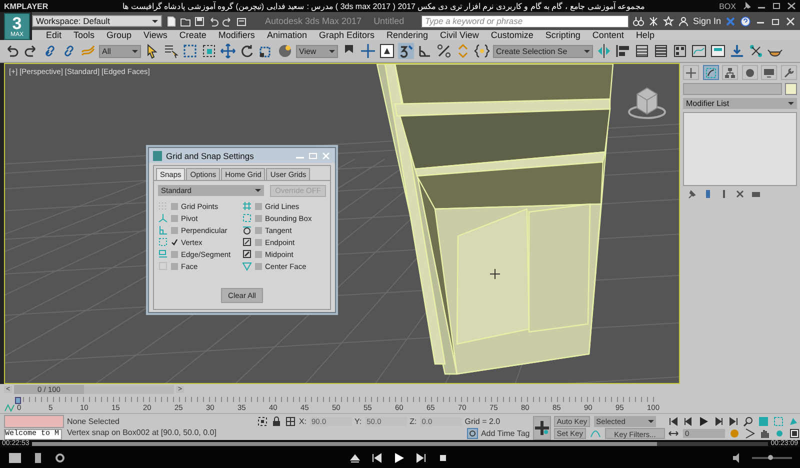  Describe the element at coordinates (302, 421) in the screenshot. I see `coordinate-label: X:` at that location.